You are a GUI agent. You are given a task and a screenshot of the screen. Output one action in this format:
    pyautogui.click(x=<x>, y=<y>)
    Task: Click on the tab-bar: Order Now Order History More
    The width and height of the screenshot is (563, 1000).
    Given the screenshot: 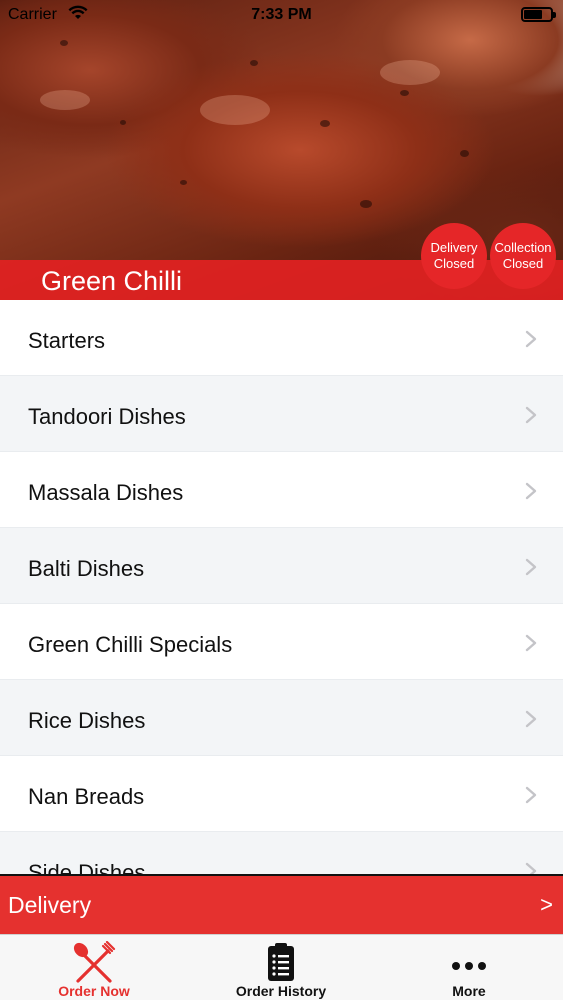 What is the action you would take?
    pyautogui.click(x=281, y=967)
    